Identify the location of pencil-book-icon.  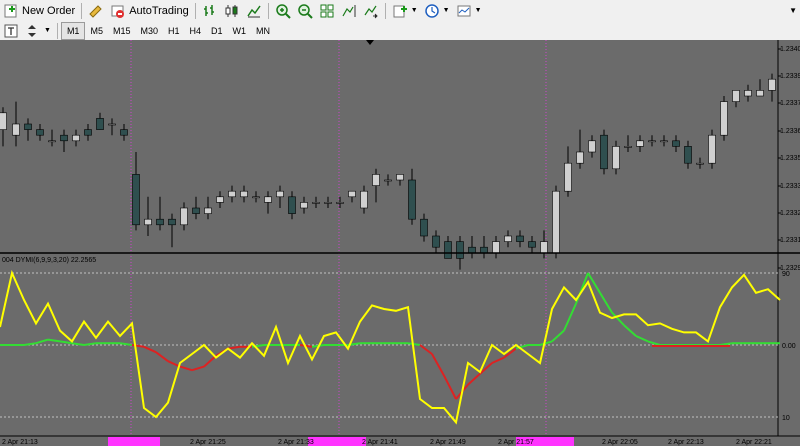
(95, 11).